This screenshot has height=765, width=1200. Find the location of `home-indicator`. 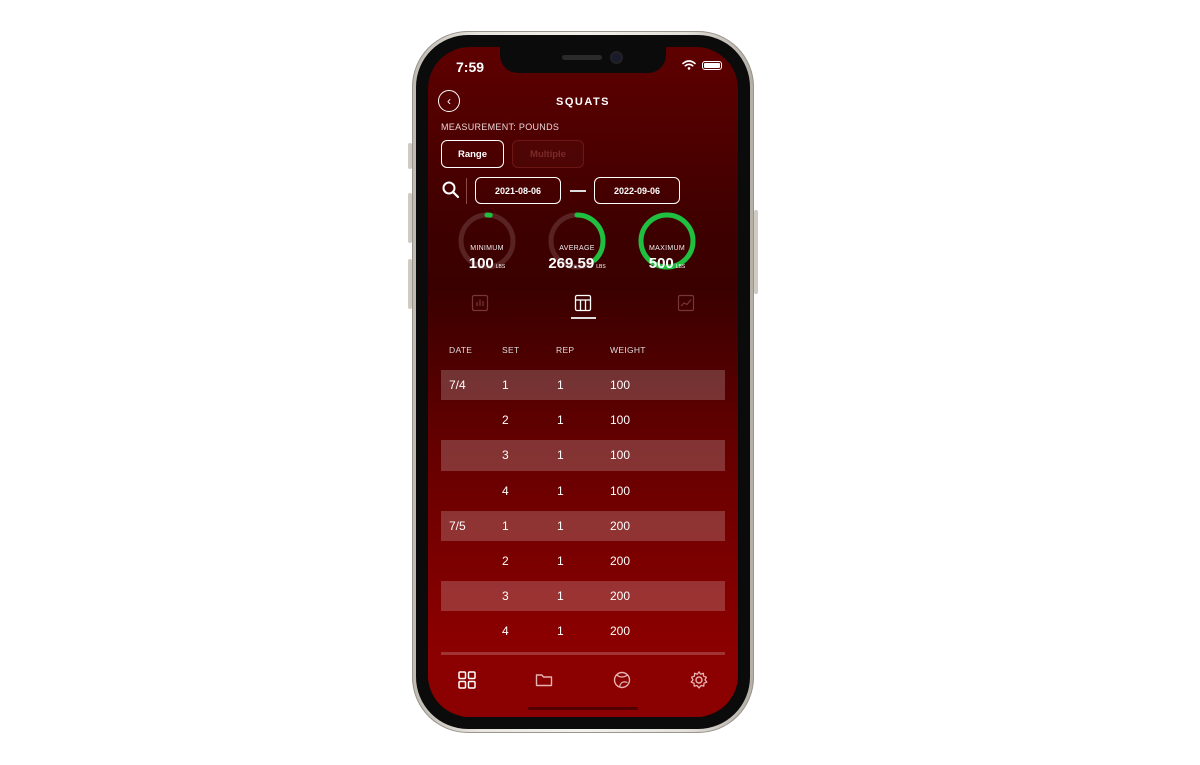

home-indicator is located at coordinates (583, 708).